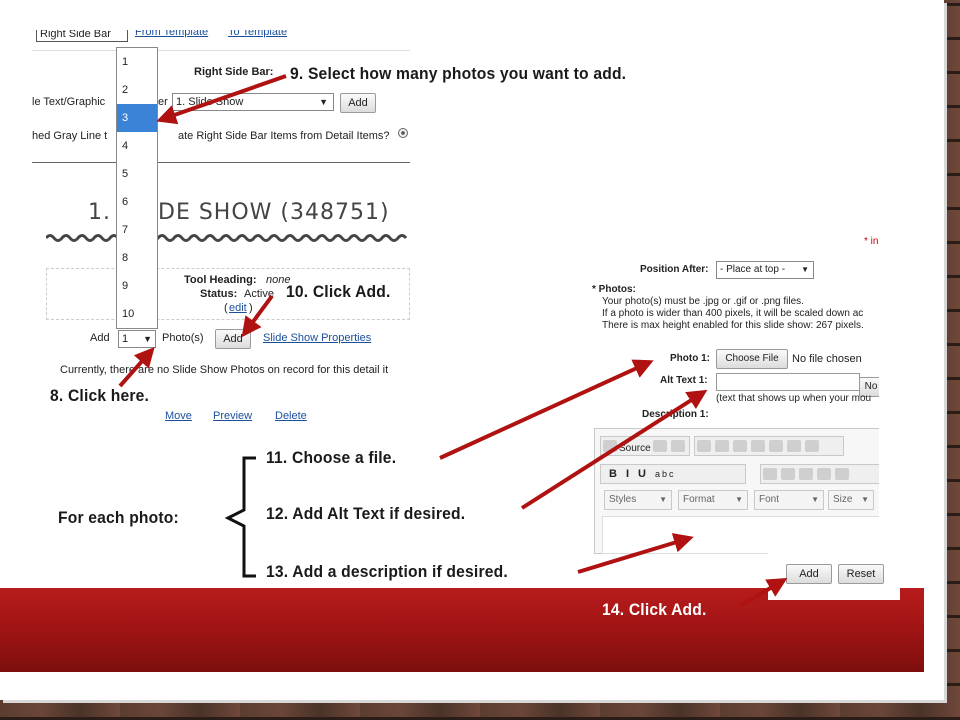  What do you see at coordinates (226, 308) in the screenshot?
I see `edit-paren-open: (` at bounding box center [226, 308].